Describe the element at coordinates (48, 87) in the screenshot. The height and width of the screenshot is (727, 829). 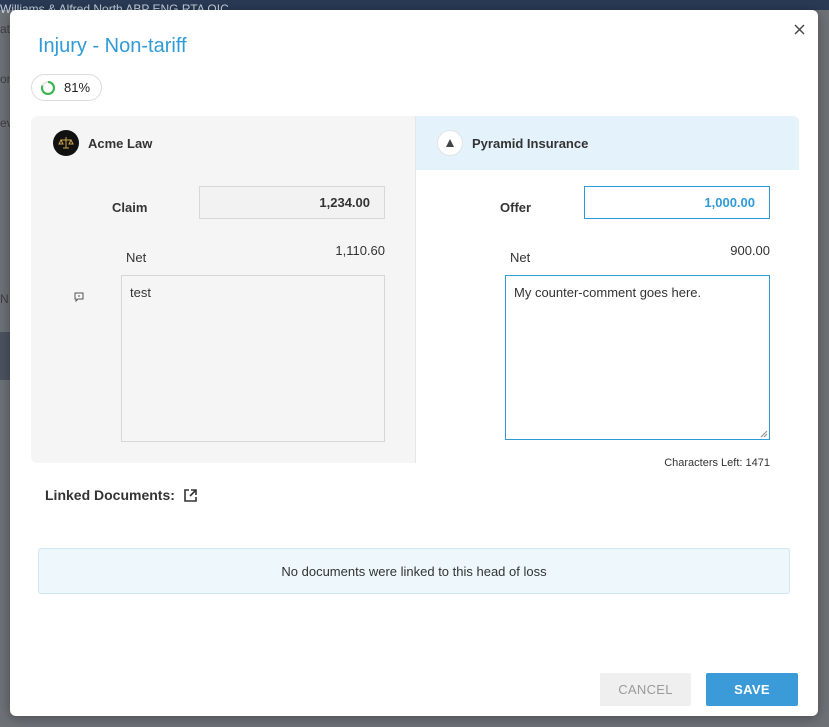
I see `progress-ring-icon` at that location.